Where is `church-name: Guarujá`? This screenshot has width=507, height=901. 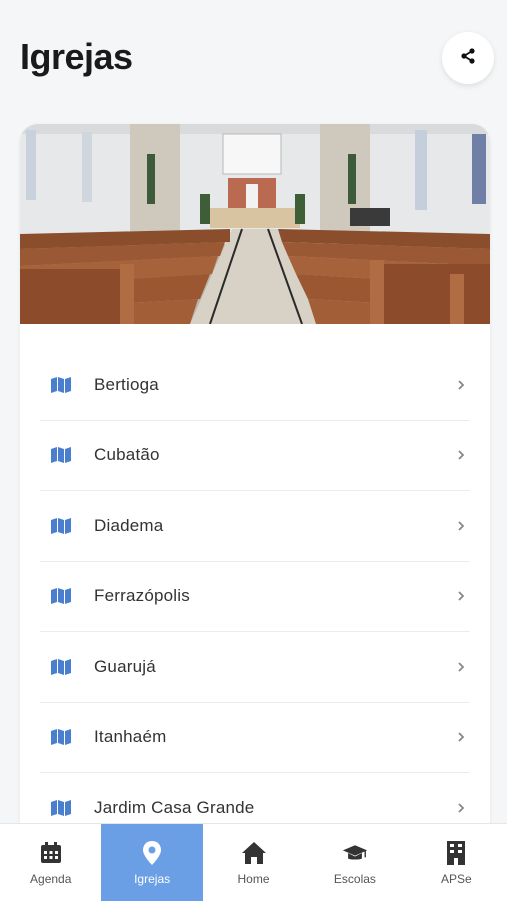 church-name: Guarujá is located at coordinates (125, 666).